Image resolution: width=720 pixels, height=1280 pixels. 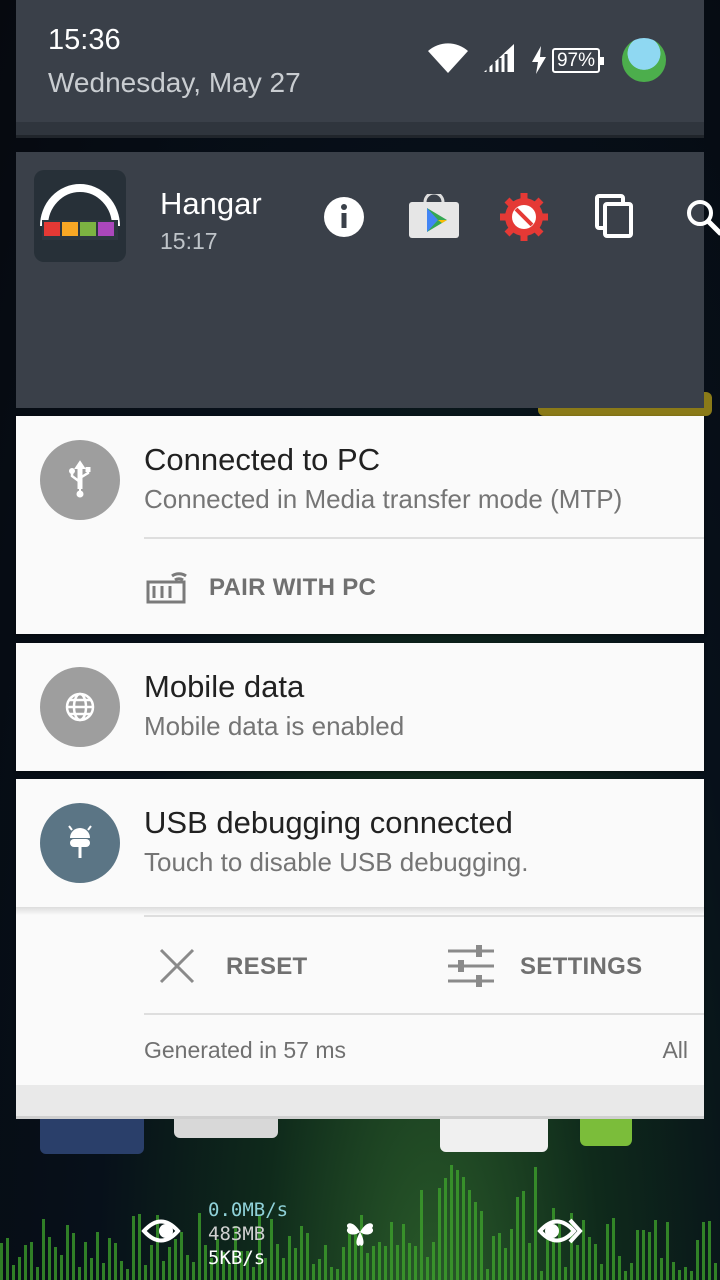 What do you see at coordinates (294, 585) in the screenshot?
I see `pair-with-pc-button: PAIR WITH PC` at bounding box center [294, 585].